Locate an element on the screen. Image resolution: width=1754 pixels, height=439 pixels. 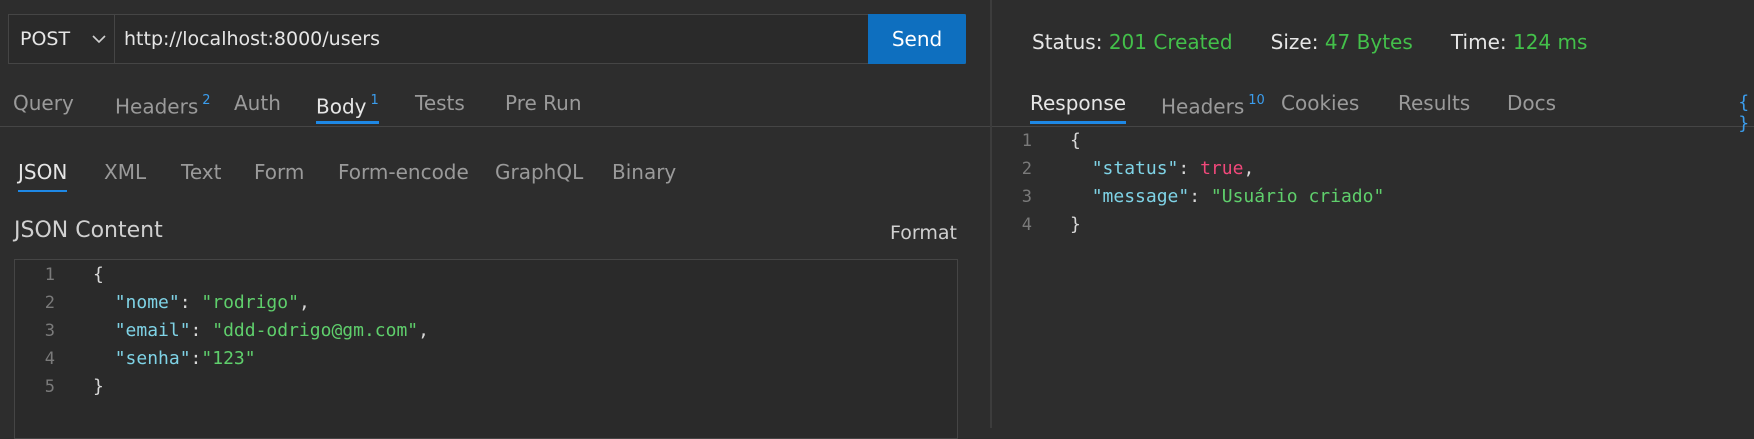
code-line: "nome": "rodrigo", is located at coordinates (201, 303).